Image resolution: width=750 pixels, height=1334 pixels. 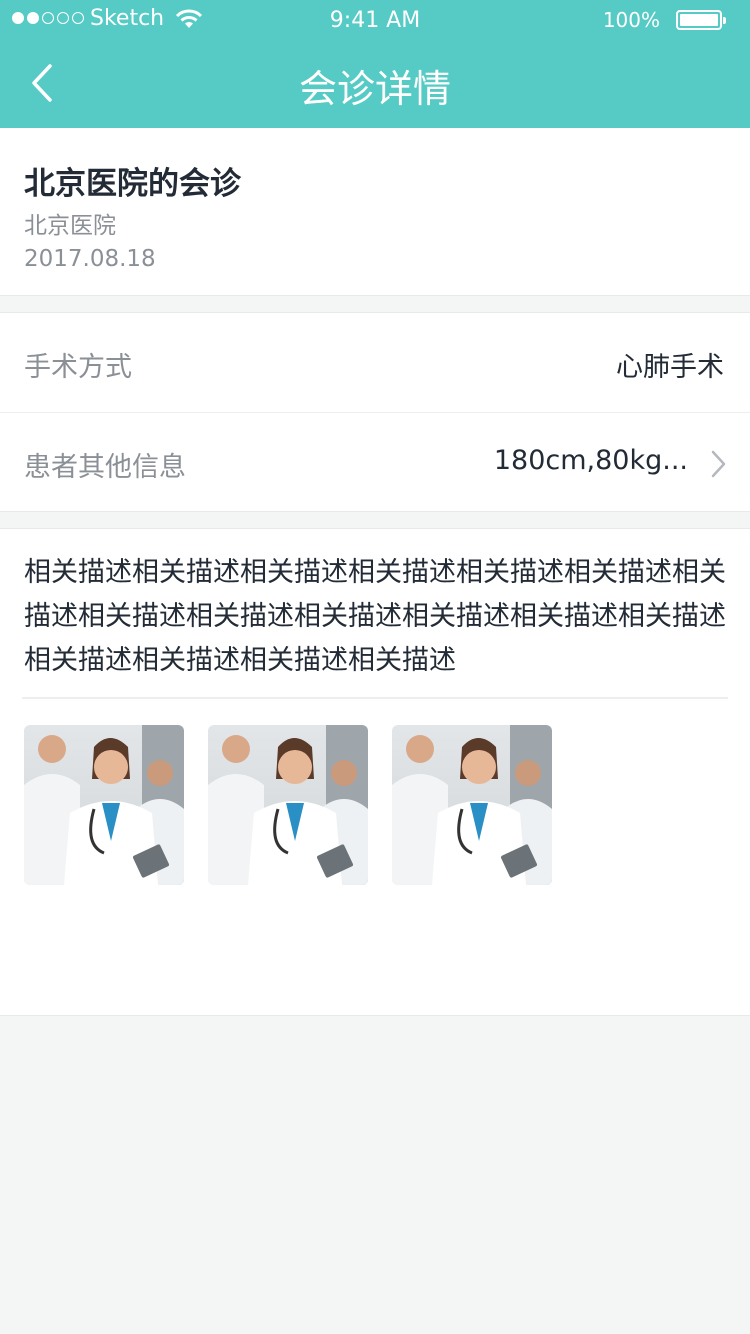 I want to click on nav-bar: 会诊详情, so click(x=375, y=84).